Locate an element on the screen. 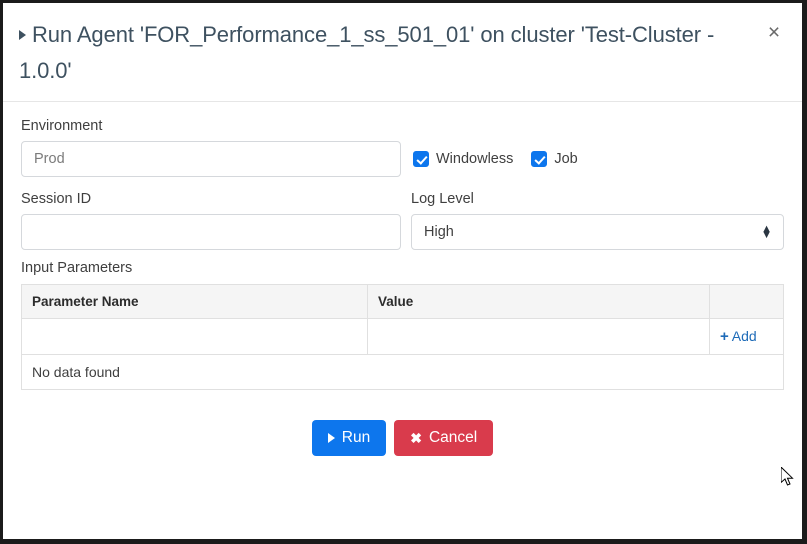 The image size is (807, 544). checkbox-job-label: Job is located at coordinates (566, 159).